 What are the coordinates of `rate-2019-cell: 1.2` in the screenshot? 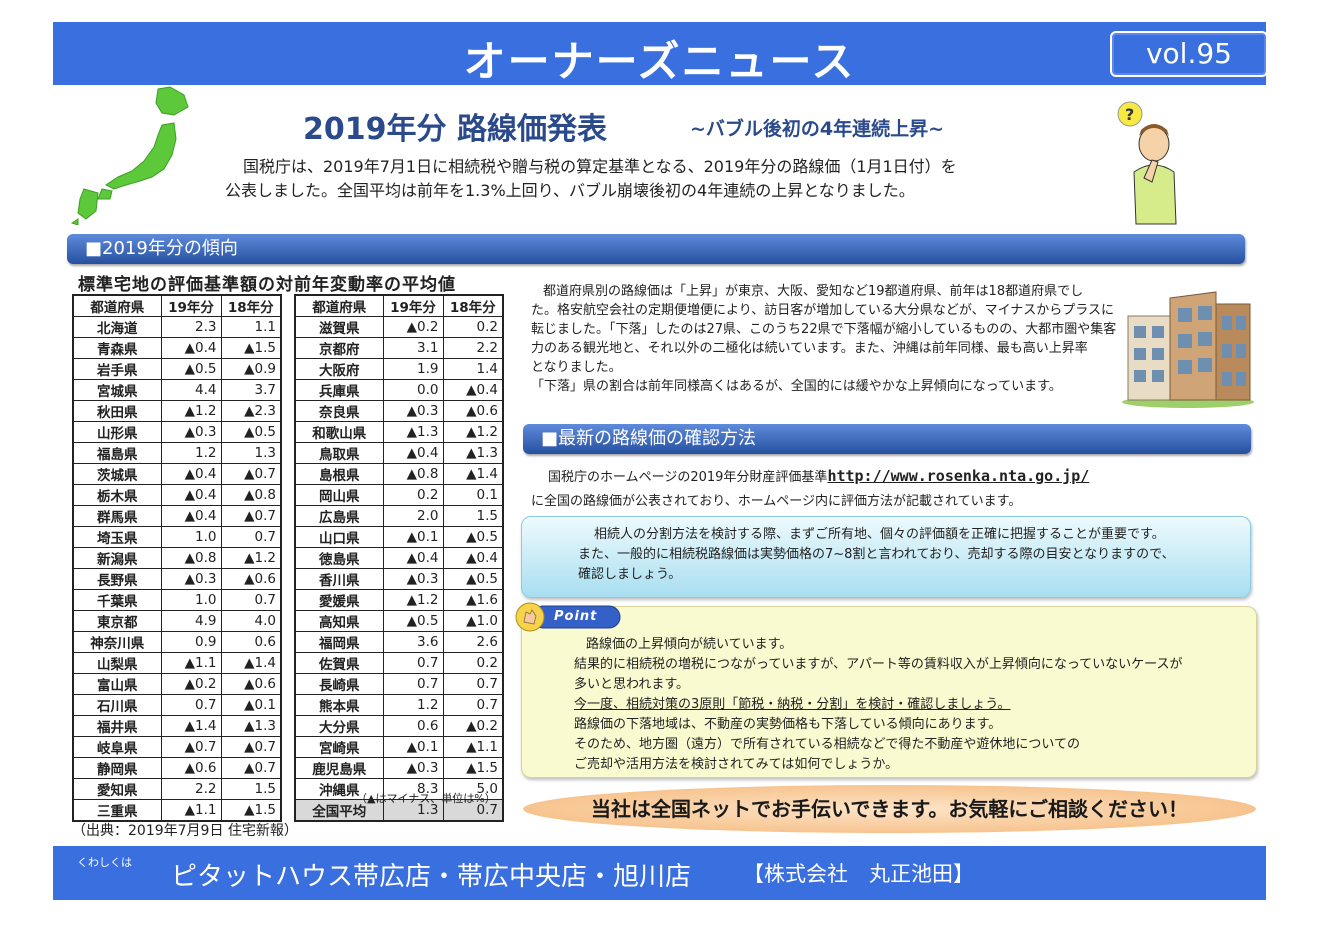 It's located at (191, 453).